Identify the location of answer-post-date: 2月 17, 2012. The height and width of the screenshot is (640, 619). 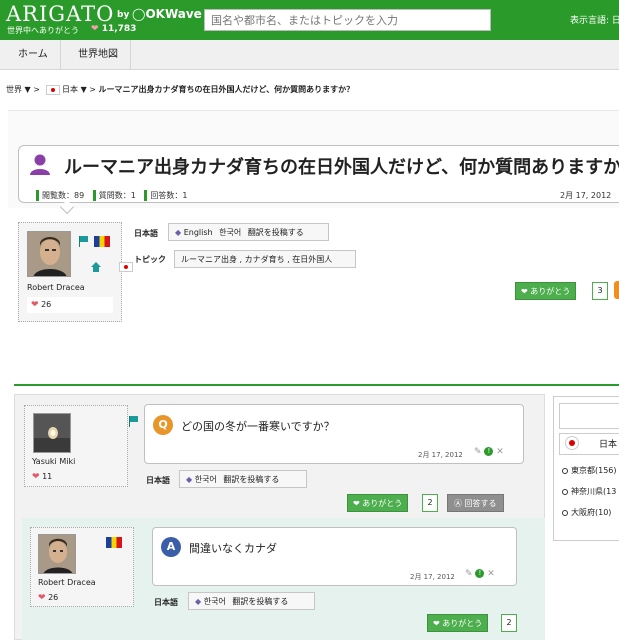
(432, 577).